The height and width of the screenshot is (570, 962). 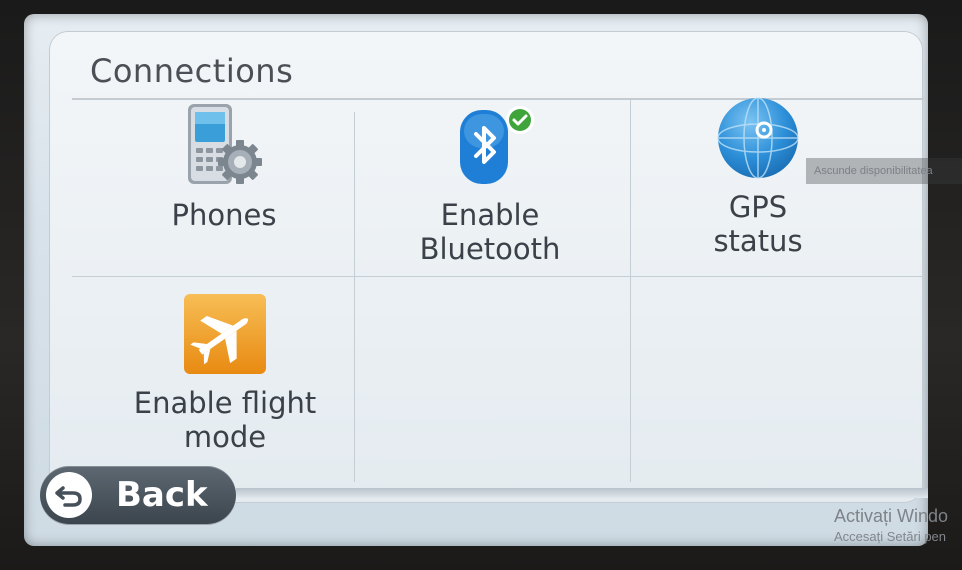 I want to click on phone-gear-icon, so click(x=224, y=145).